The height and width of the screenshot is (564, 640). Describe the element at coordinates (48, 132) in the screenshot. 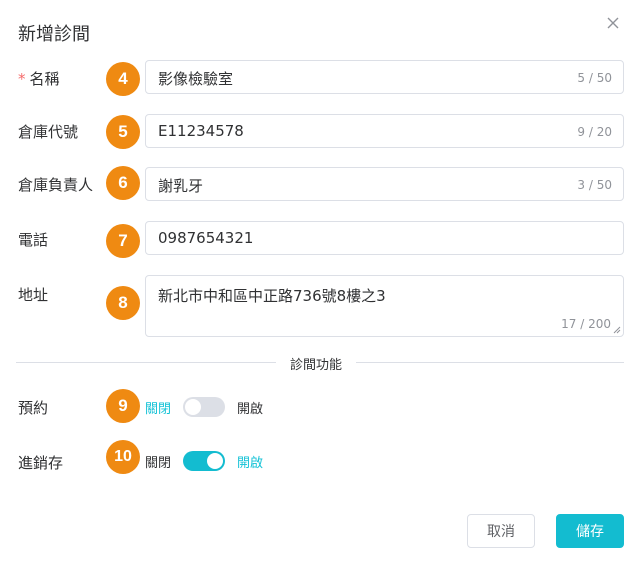

I see `warehouse-code-label: 倉庫代號` at that location.